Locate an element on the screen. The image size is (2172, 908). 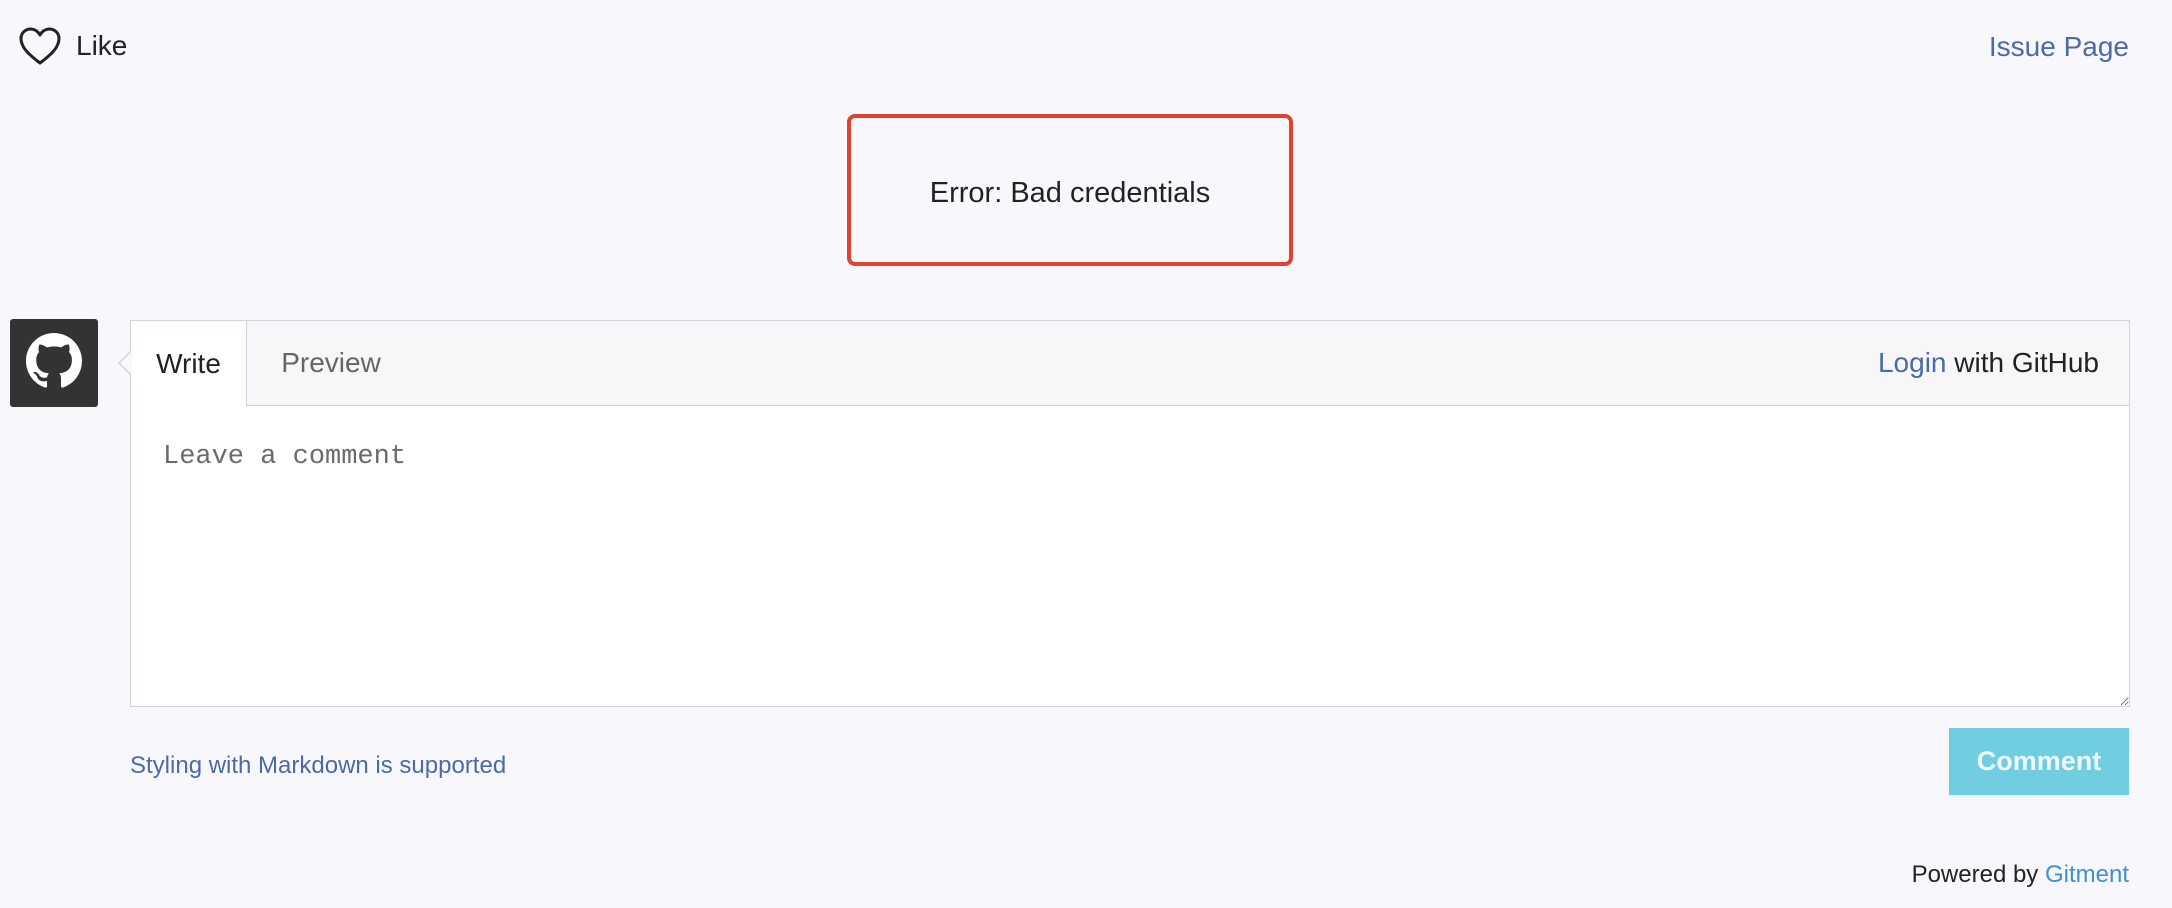
error-message-box: Error: Bad credentials is located at coordinates (1070, 190).